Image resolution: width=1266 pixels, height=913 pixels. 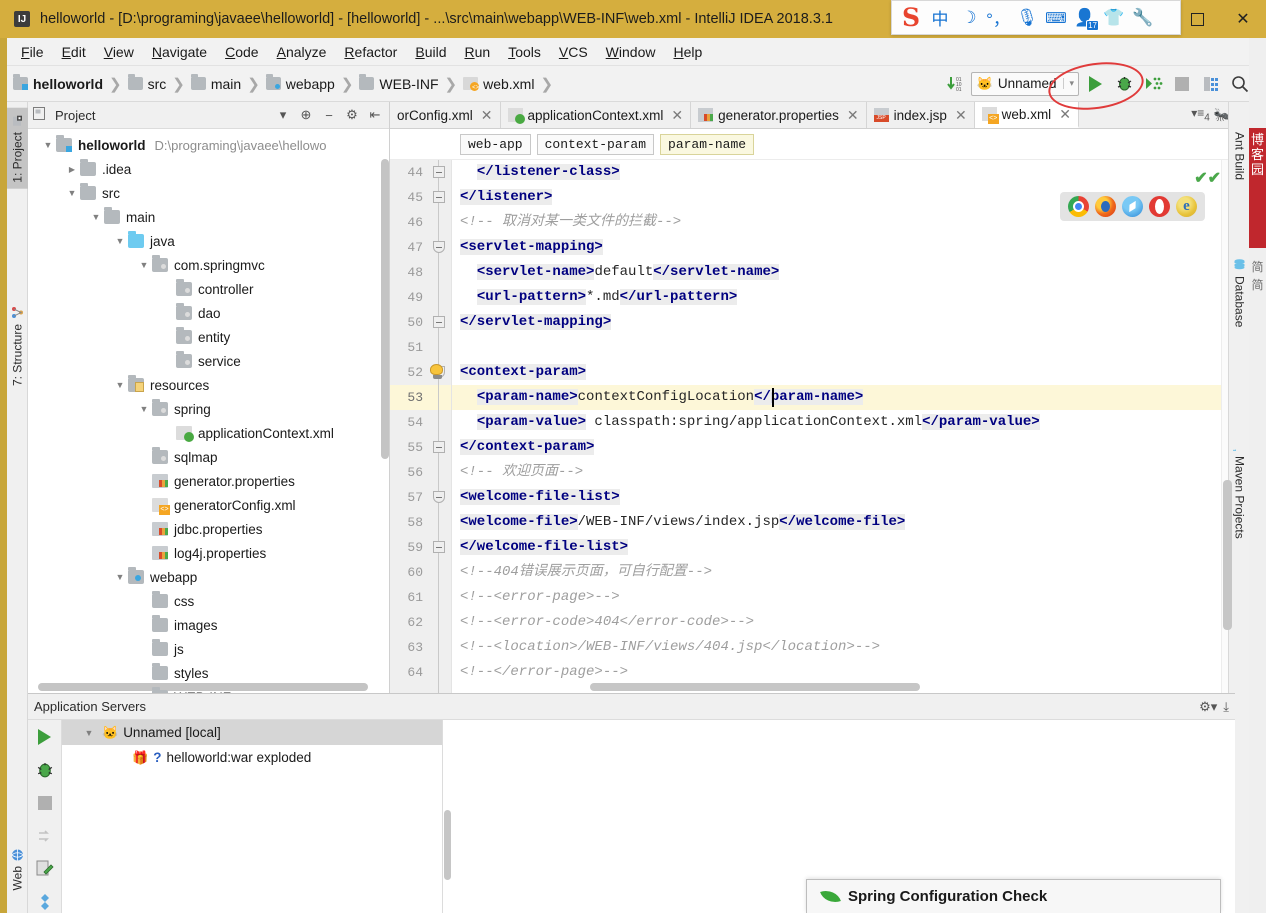 I want to click on breadcrumb-item-web-inf: WEB-INF, so click(x=399, y=83).